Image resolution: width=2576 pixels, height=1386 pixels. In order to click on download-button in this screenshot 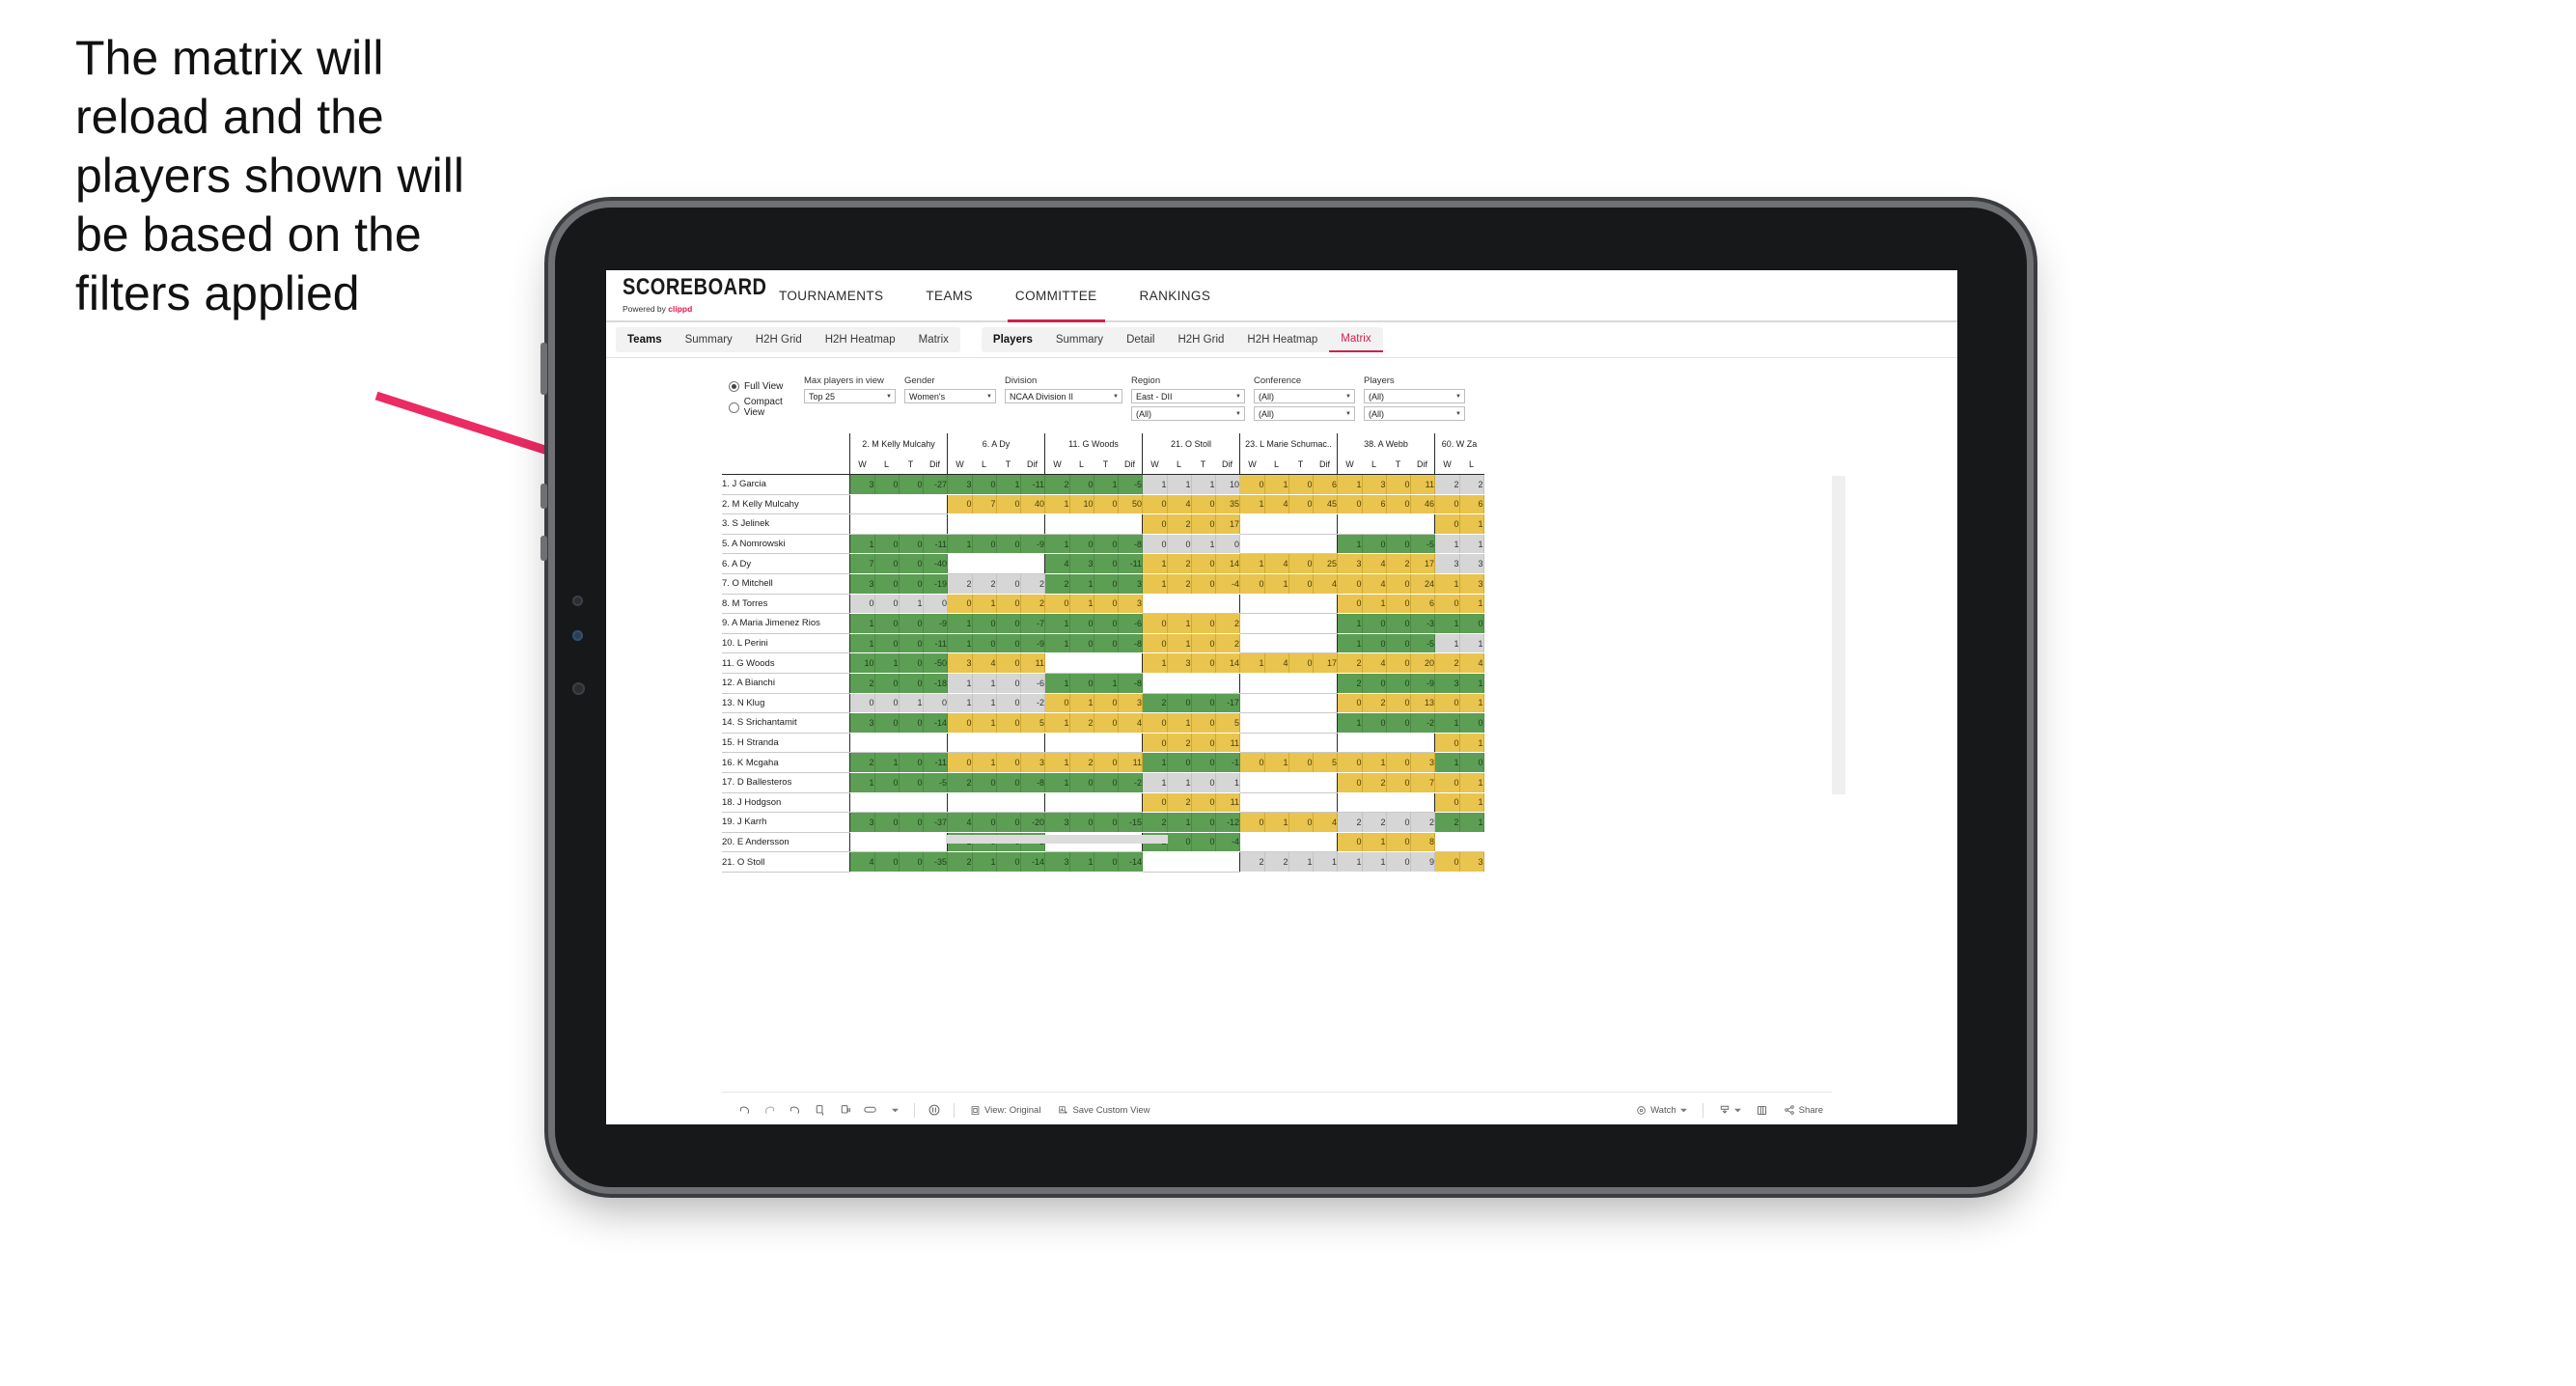, I will do `click(1730, 1110)`.